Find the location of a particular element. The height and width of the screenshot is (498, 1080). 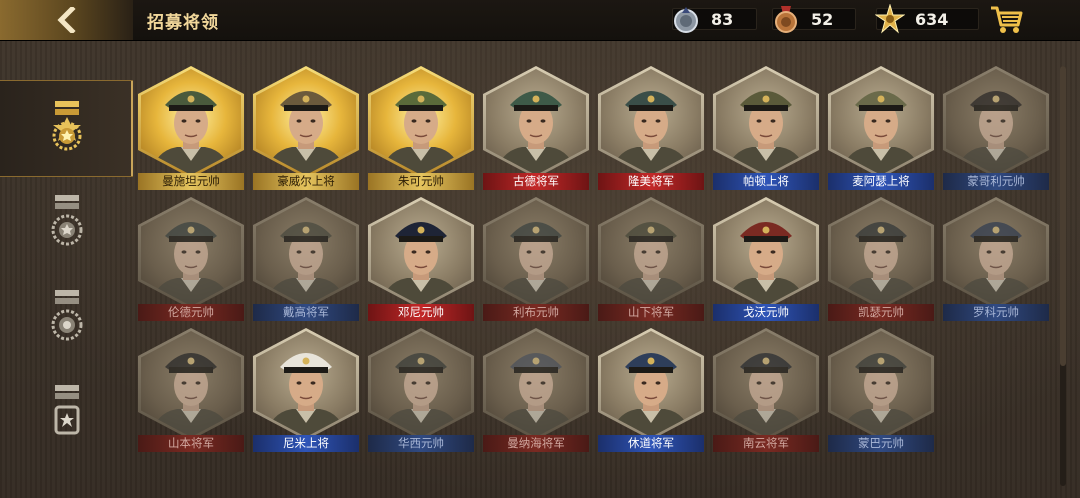

gold-rank-medal-icon is located at coordinates (67, 126).